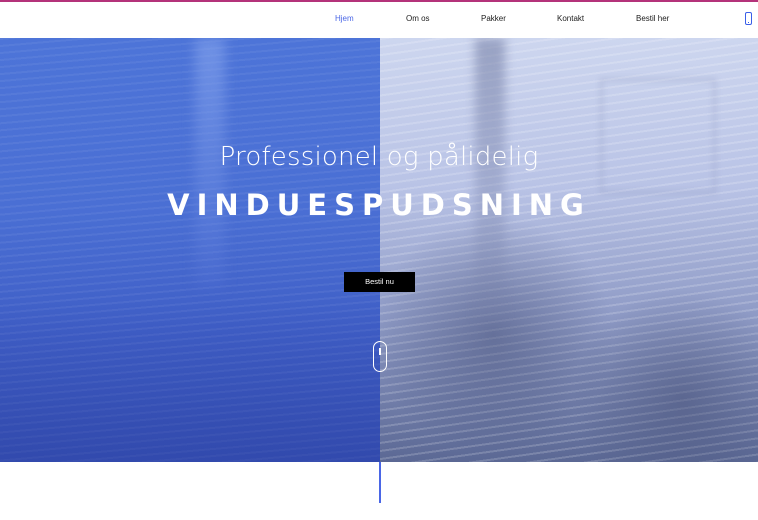 The height and width of the screenshot is (520, 758). I want to click on section-divider-line, so click(380, 482).